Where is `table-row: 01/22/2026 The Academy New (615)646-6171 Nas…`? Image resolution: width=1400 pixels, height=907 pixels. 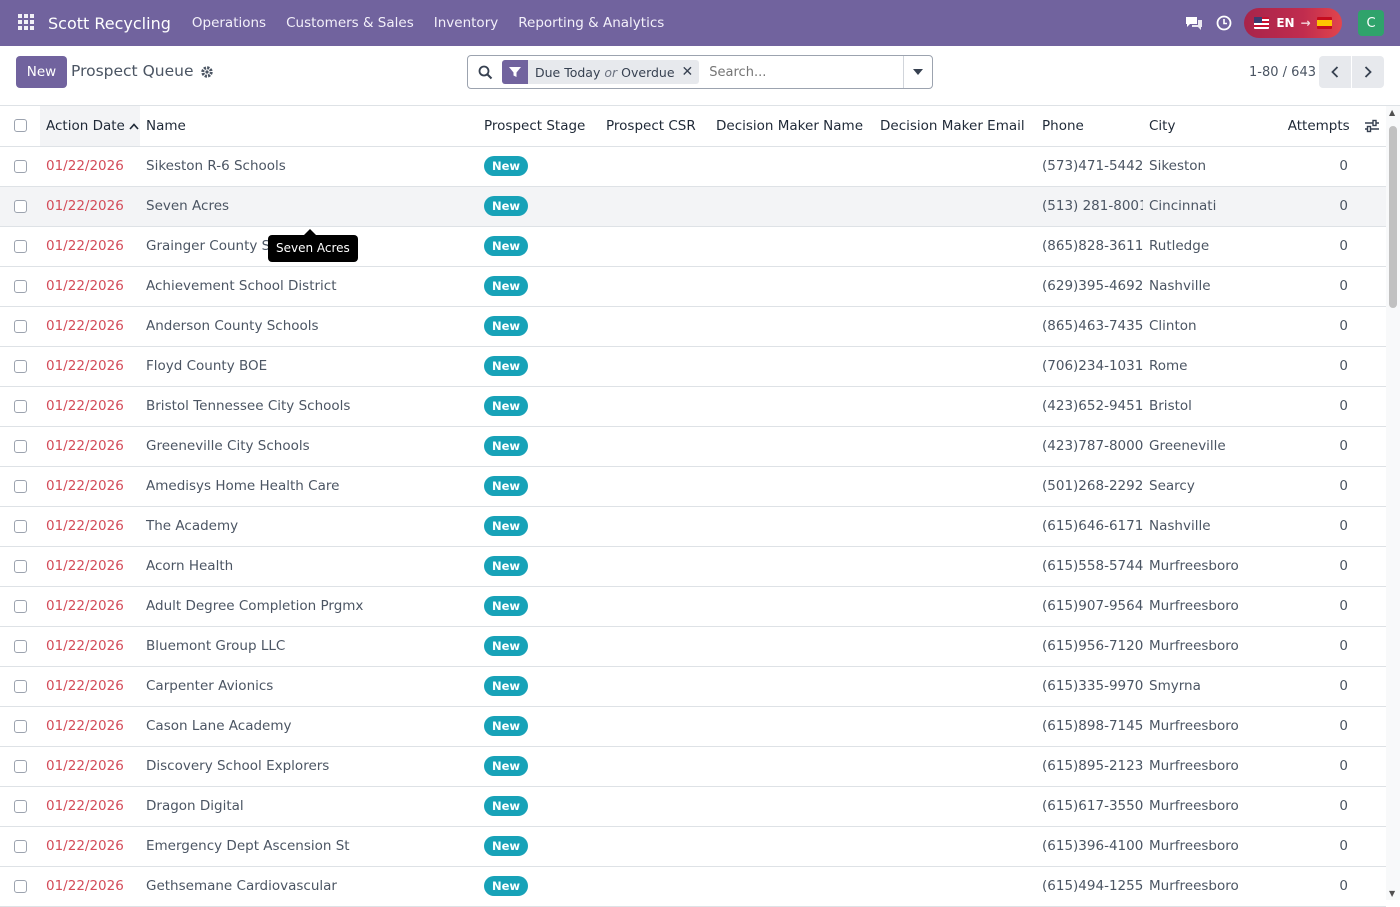
table-row: 01/22/2026 The Academy New (615)646-6171 Nas… is located at coordinates (693, 526).